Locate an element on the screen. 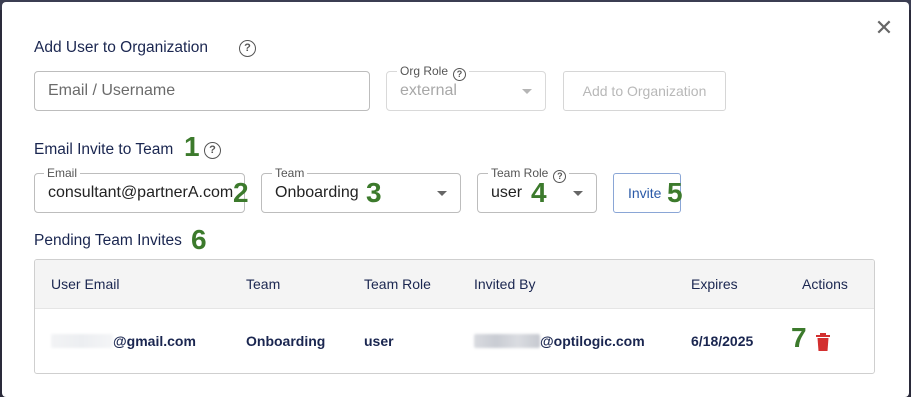 Image resolution: width=911 pixels, height=397 pixels. row-invited-by: @optilogic.com is located at coordinates (559, 341).